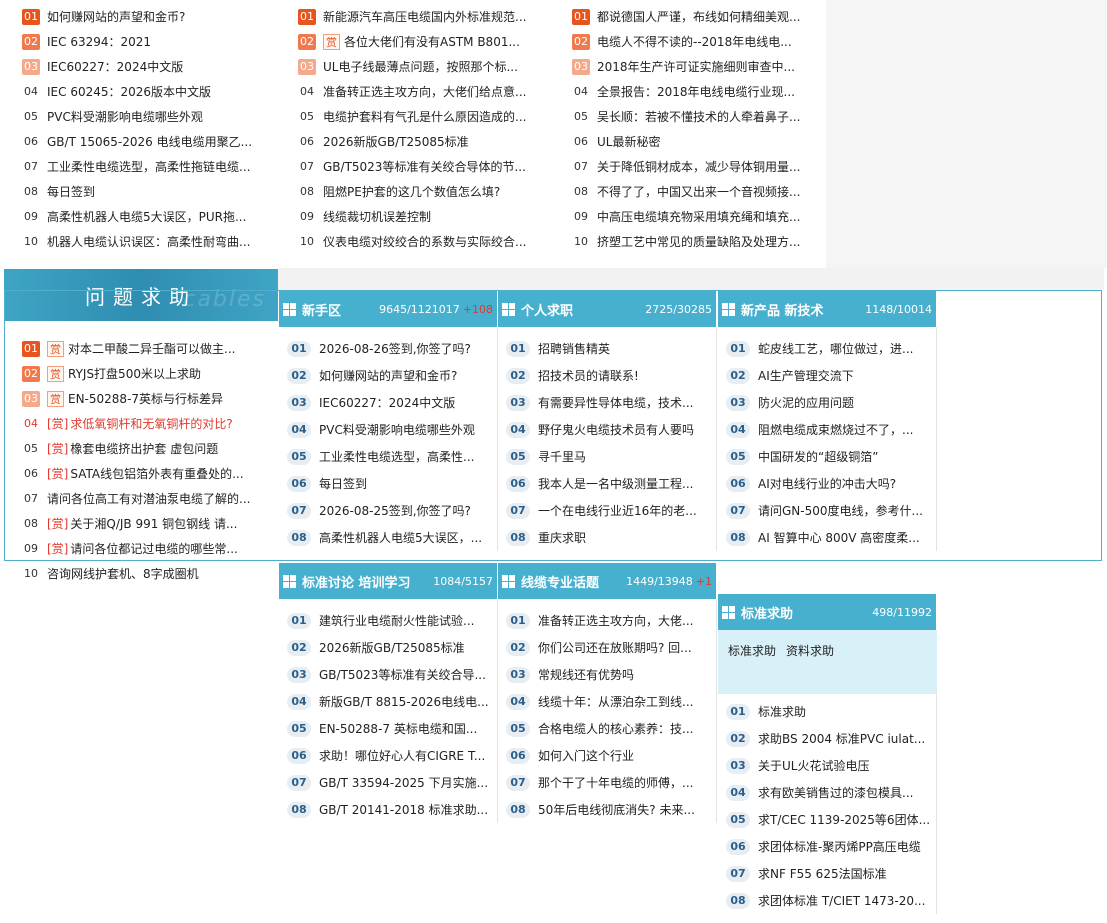  What do you see at coordinates (356, 581) in the screenshot?
I see `forum-name: 标准讨论 培训学习` at bounding box center [356, 581].